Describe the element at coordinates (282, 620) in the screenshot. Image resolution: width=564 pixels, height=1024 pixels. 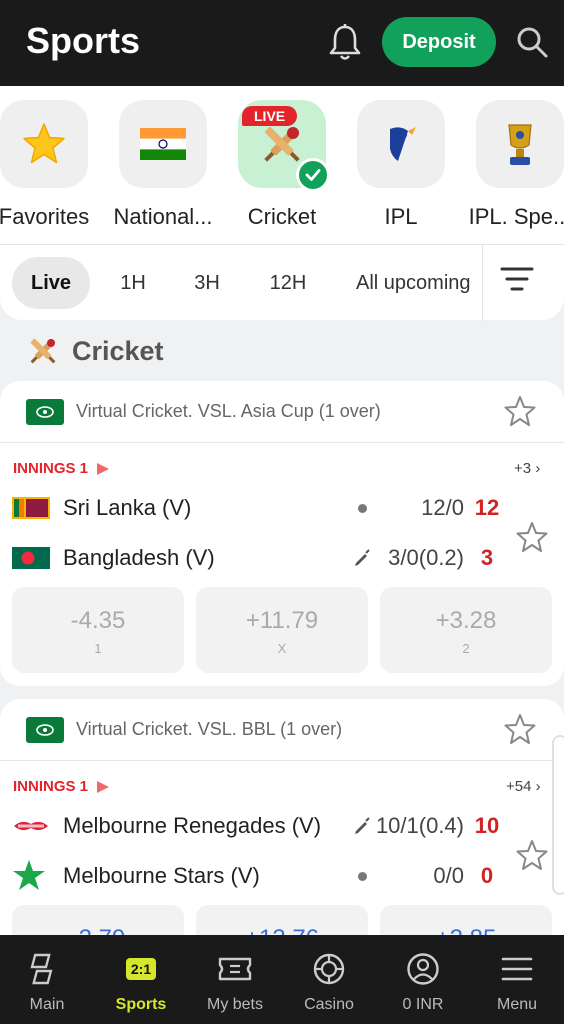
I see `odds-value: +11.79` at that location.